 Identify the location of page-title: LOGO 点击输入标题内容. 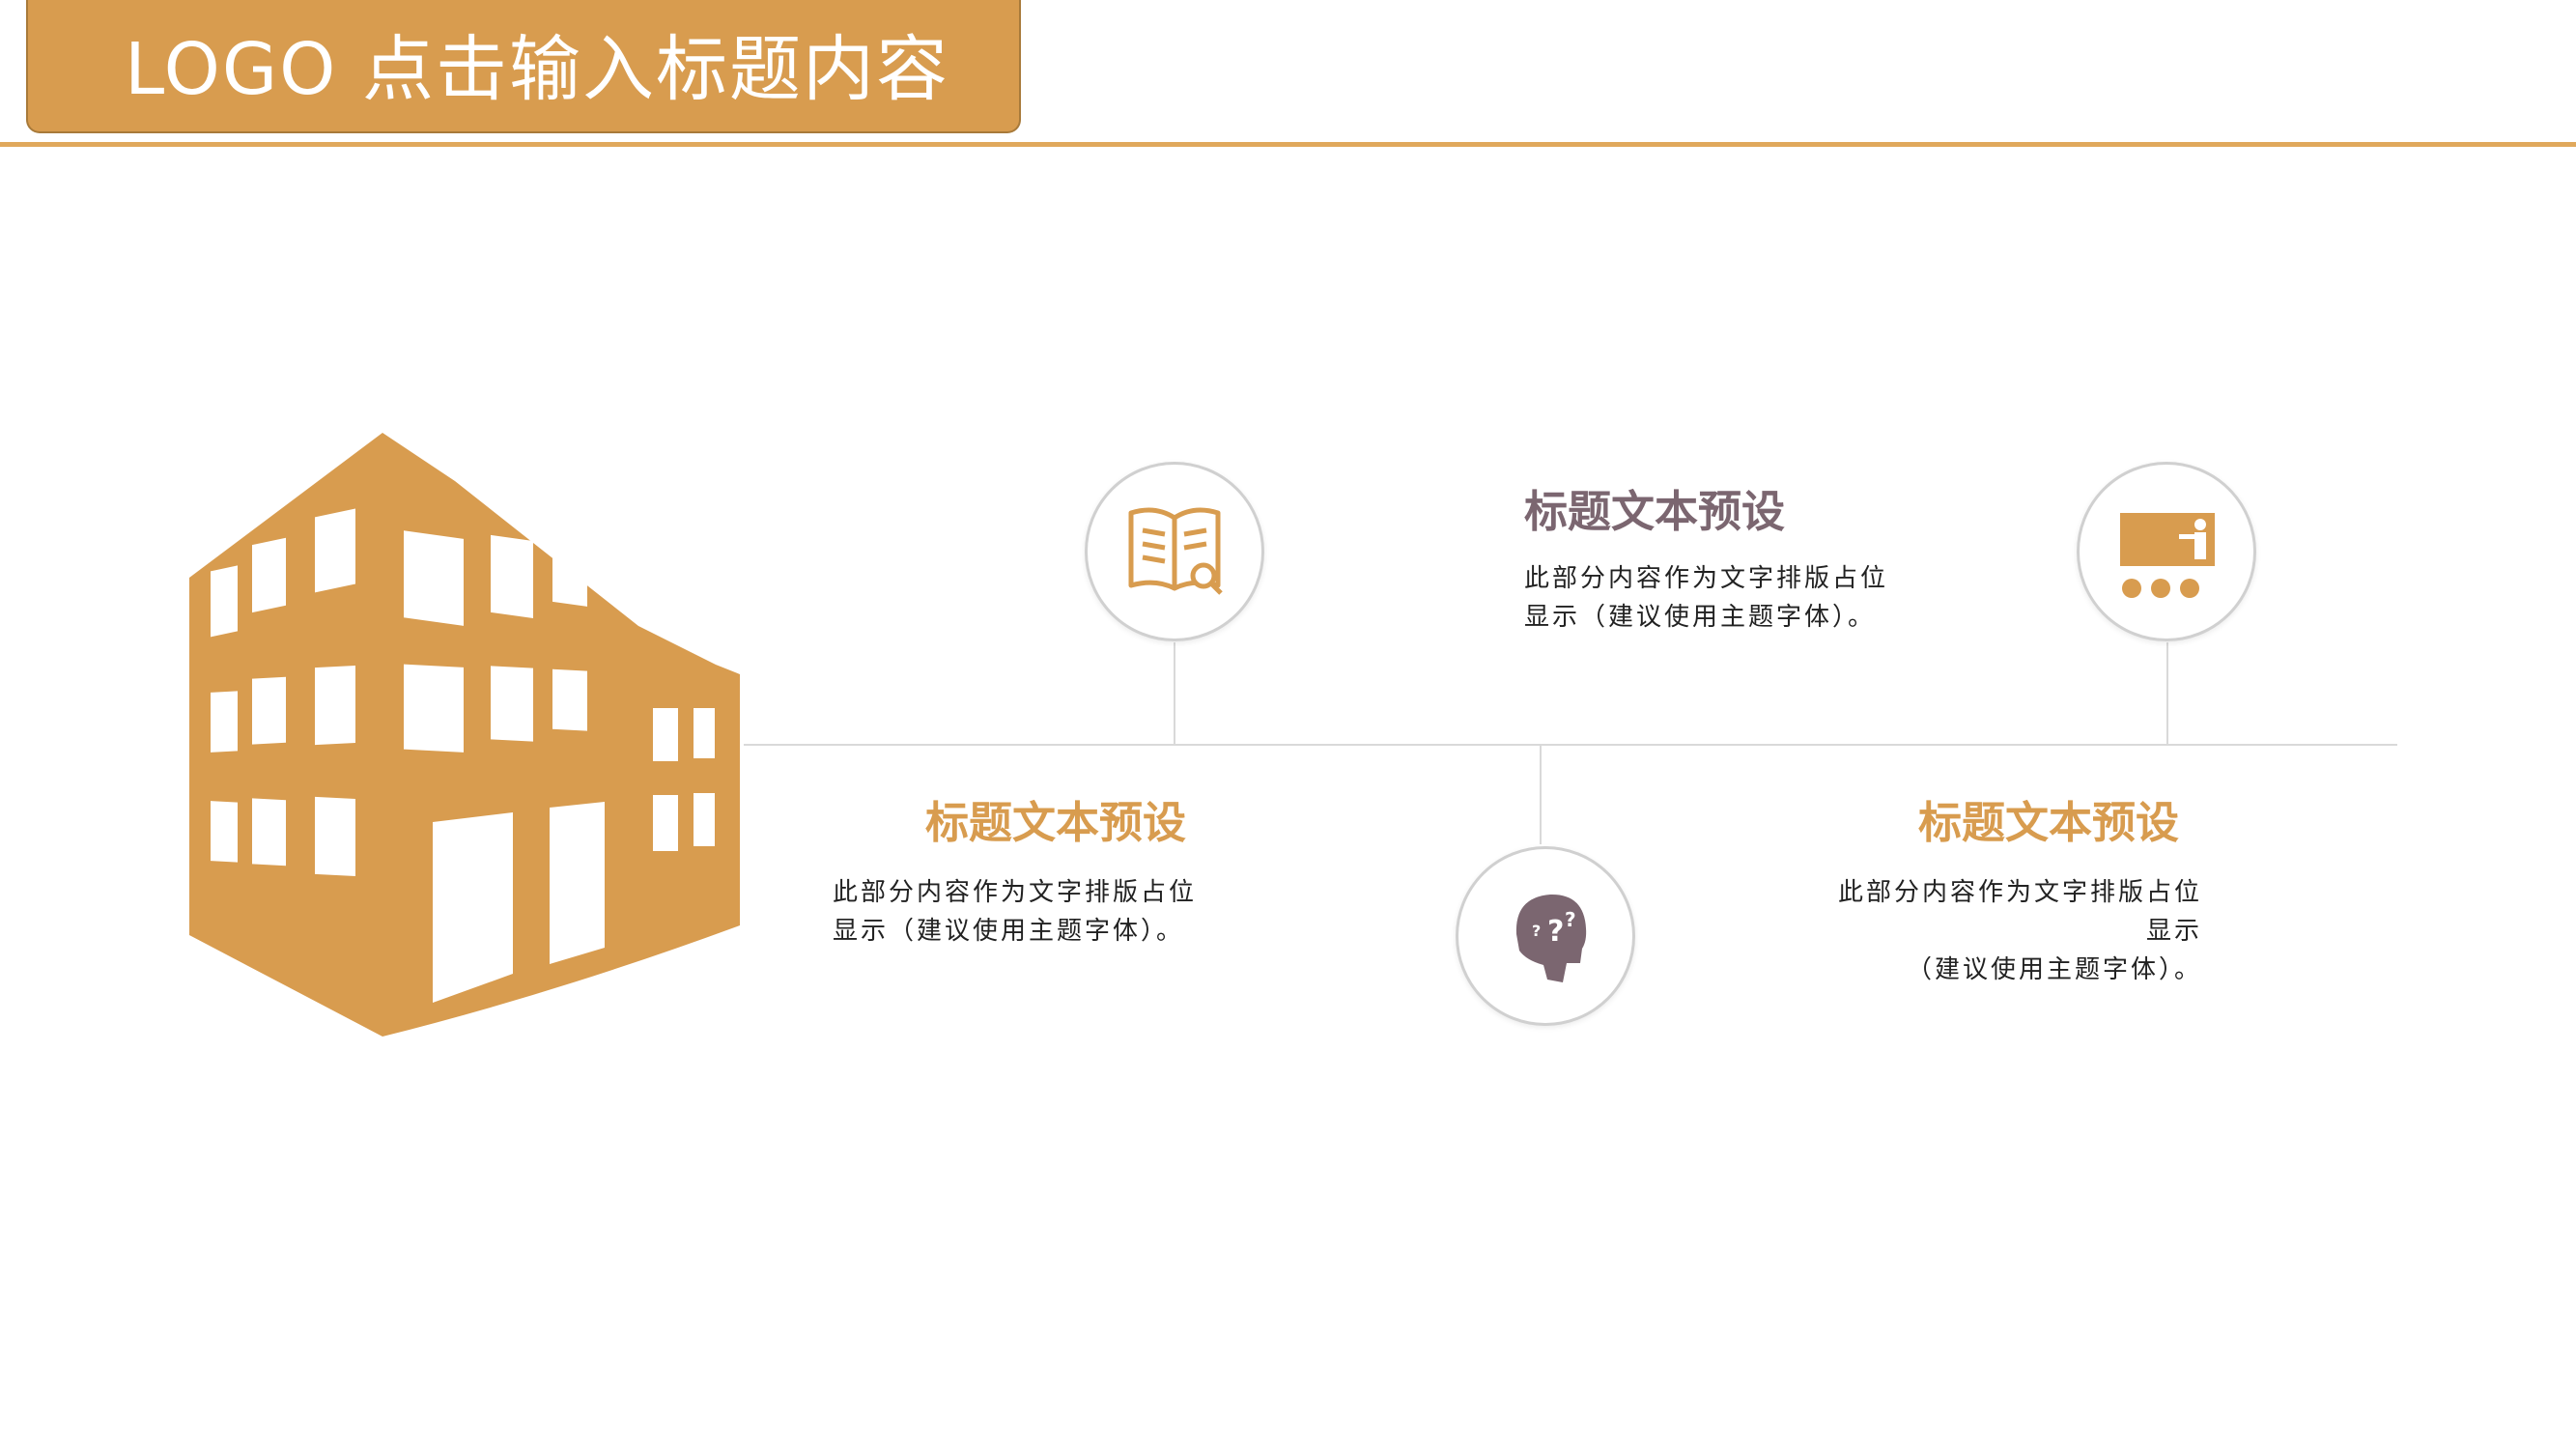
(537, 69).